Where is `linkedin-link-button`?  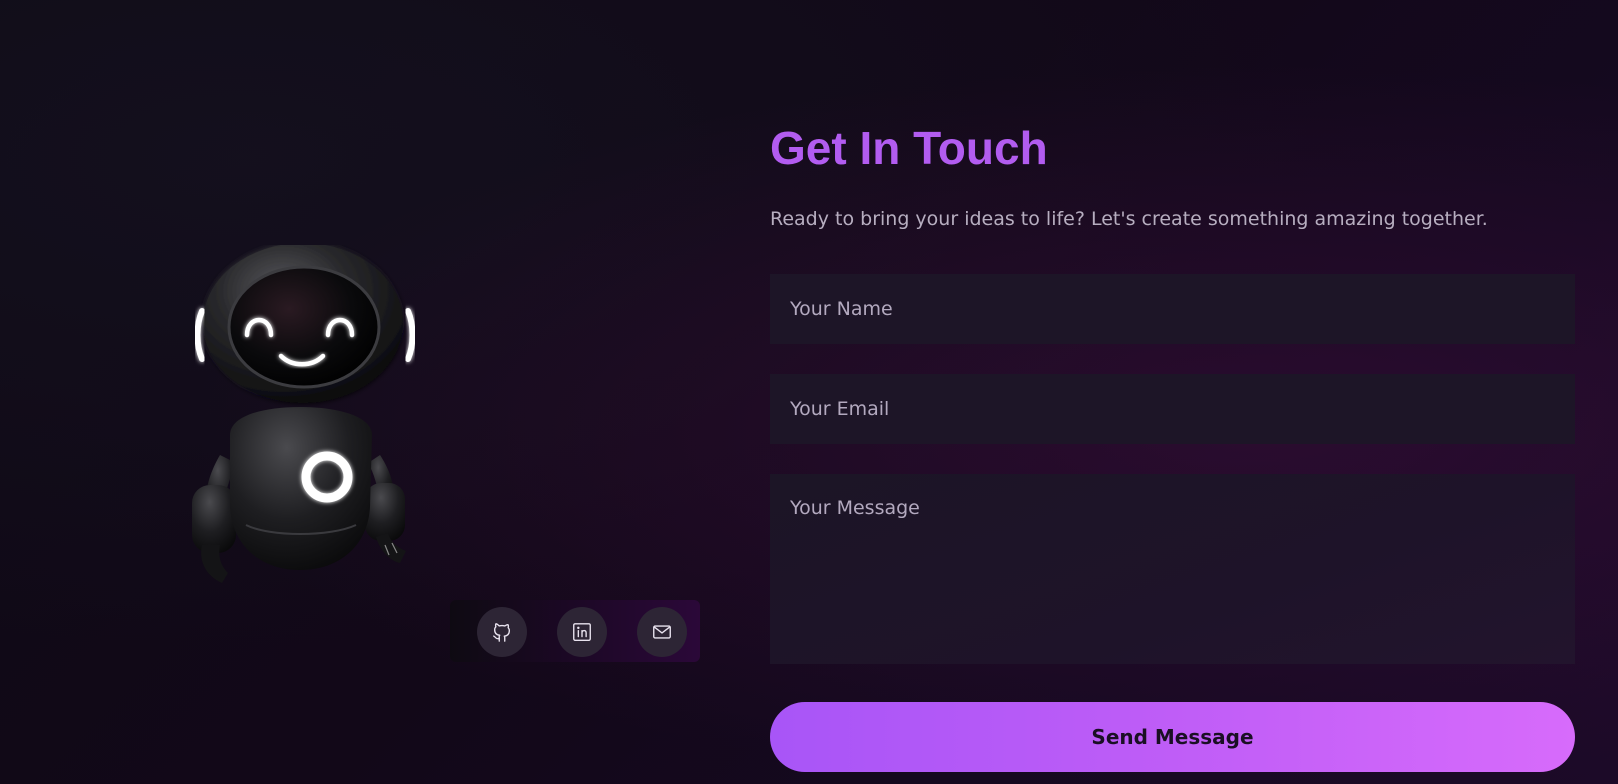 linkedin-link-button is located at coordinates (582, 632).